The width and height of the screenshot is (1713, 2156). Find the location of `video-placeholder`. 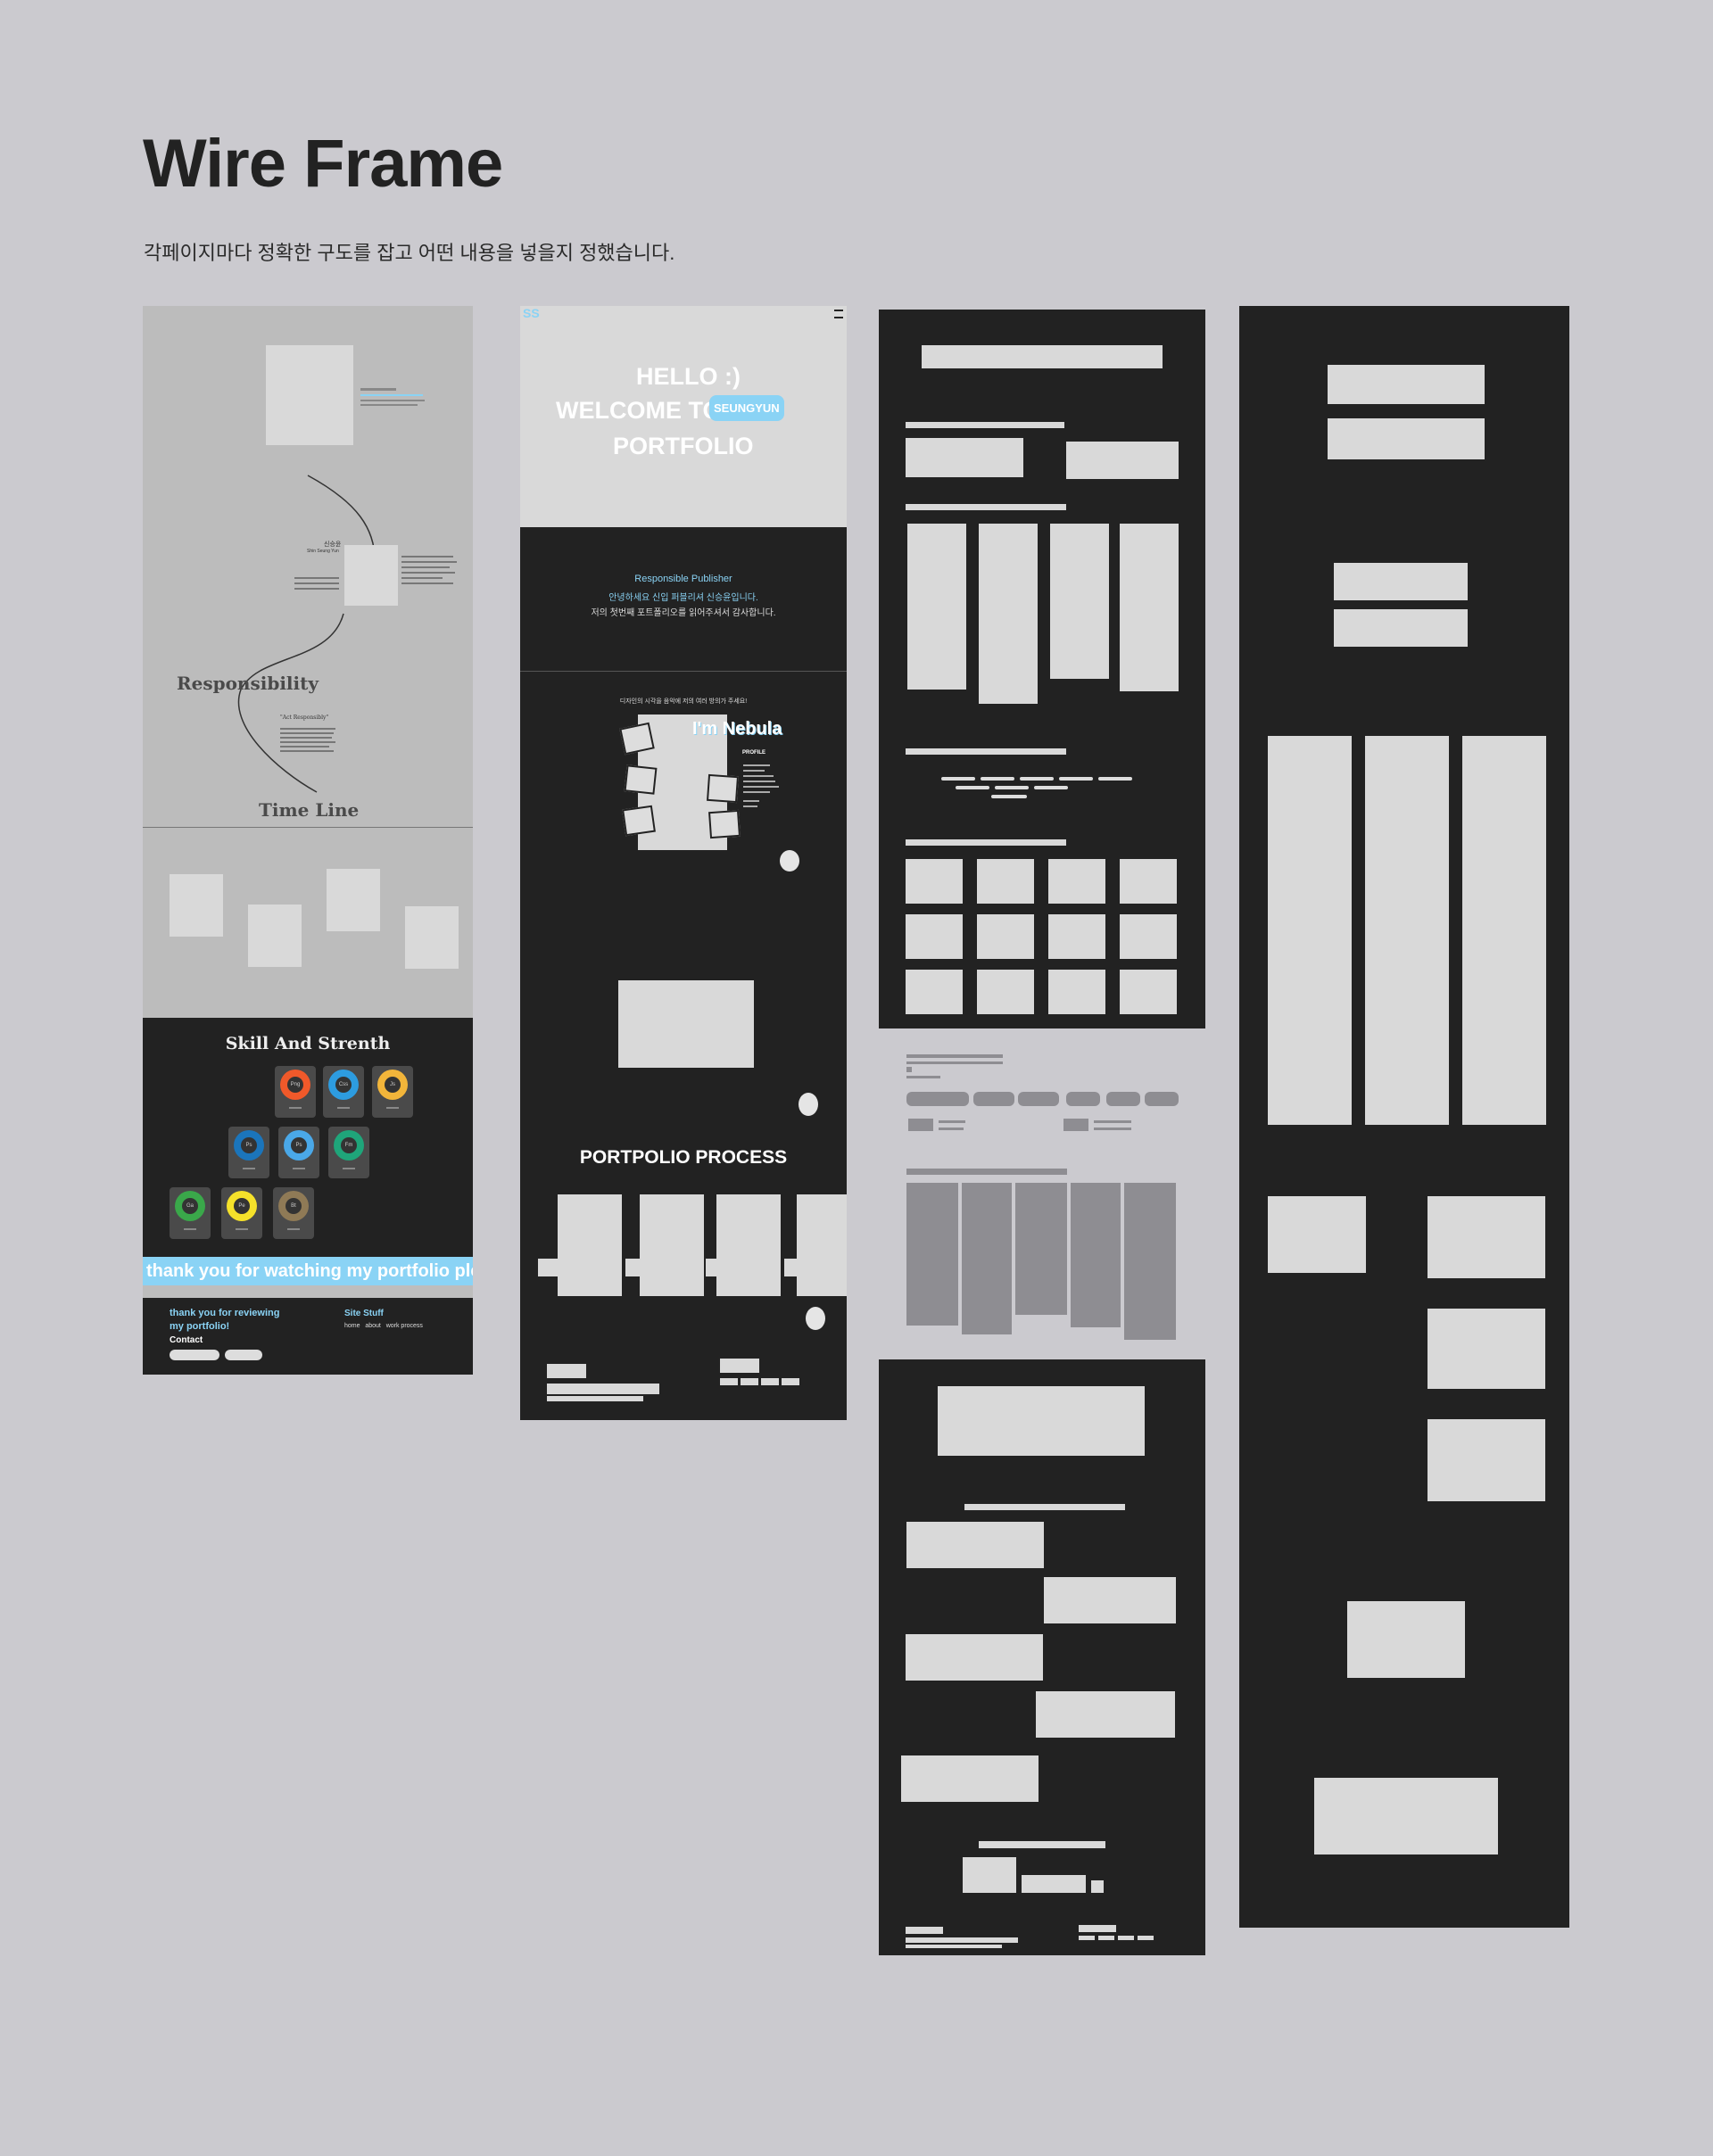

video-placeholder is located at coordinates (686, 1024).